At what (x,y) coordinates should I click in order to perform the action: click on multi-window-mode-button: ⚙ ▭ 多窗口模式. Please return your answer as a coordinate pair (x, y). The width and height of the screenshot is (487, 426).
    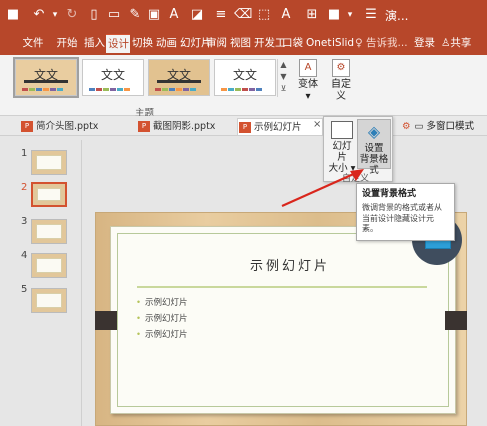
    Looking at the image, I should click on (438, 126).